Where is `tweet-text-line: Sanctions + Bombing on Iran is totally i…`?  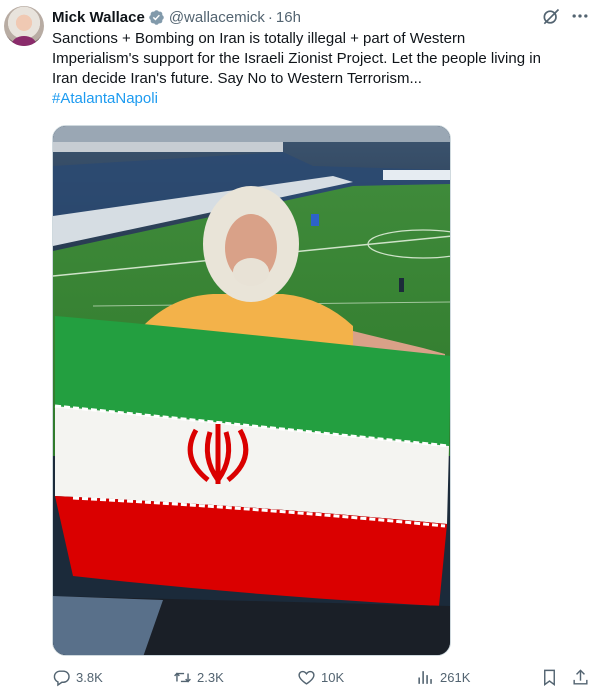 tweet-text-line: Sanctions + Bombing on Iran is totally i… is located at coordinates (259, 38).